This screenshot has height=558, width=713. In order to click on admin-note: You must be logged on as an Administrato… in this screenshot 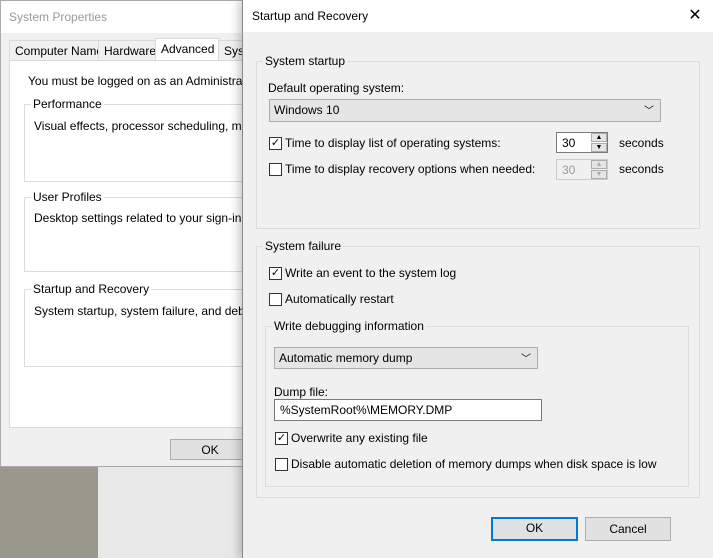, I will do `click(149, 81)`.